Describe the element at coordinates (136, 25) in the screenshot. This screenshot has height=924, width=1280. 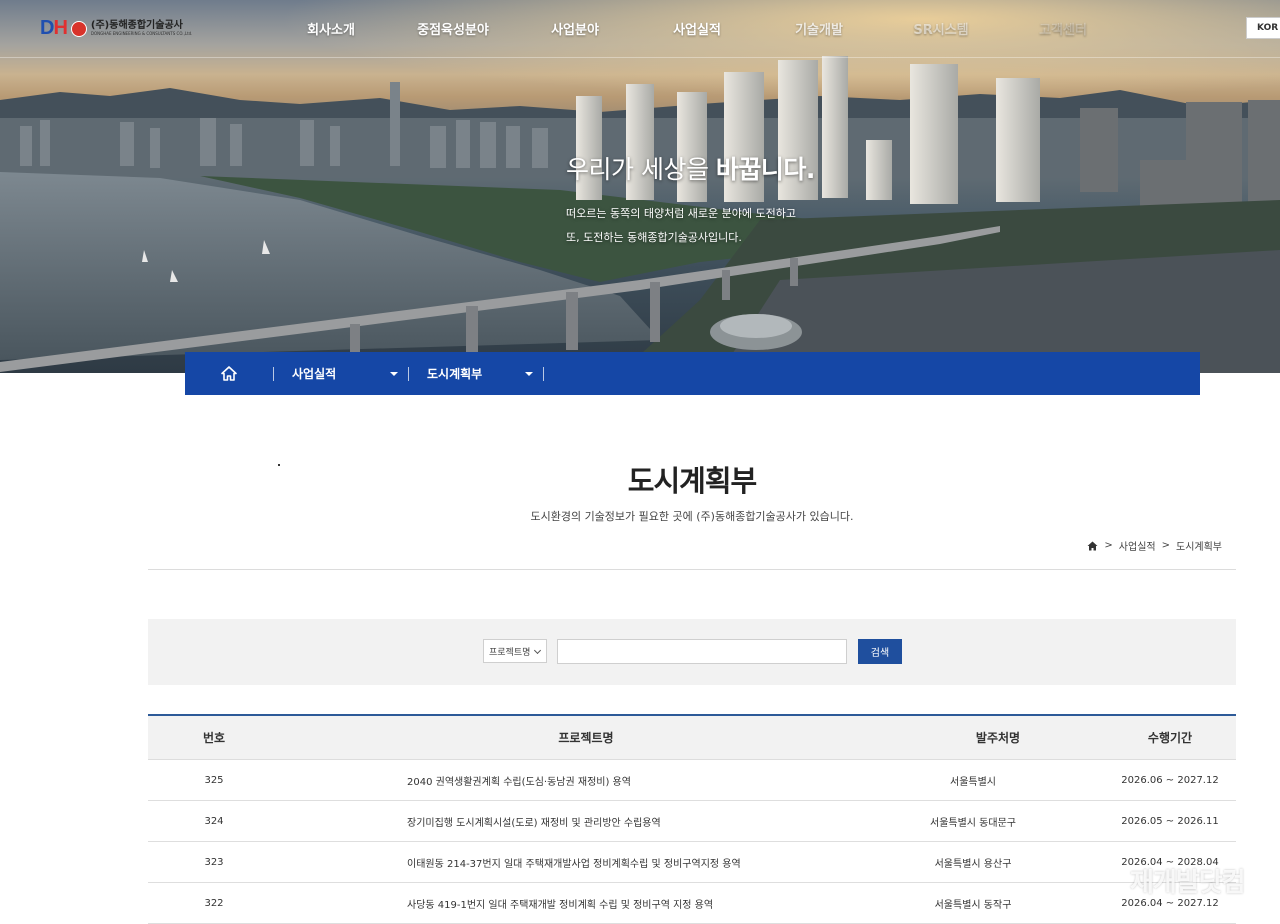
I see `logo-name-kr: (주)동해종합기술공사` at that location.